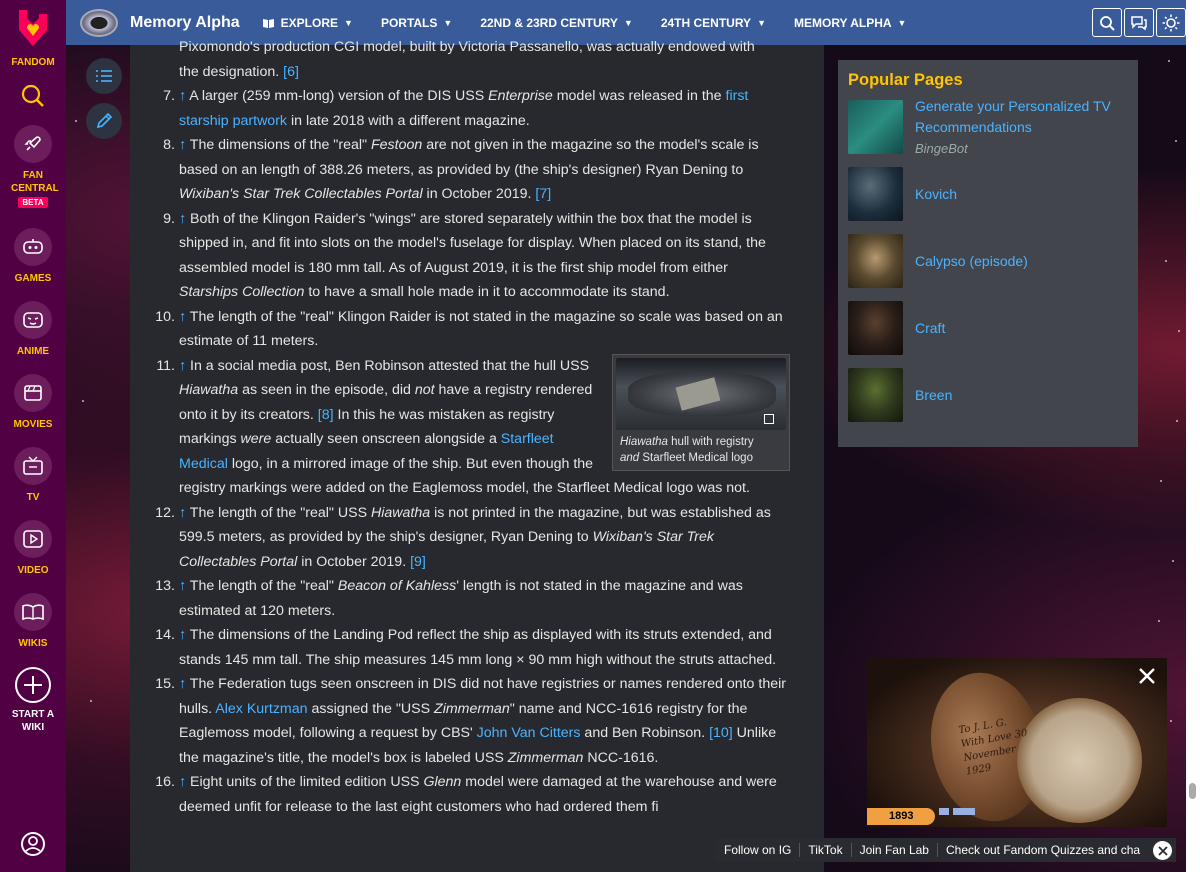 The height and width of the screenshot is (872, 1200). I want to click on rail-item-tv: TV, so click(33, 475).